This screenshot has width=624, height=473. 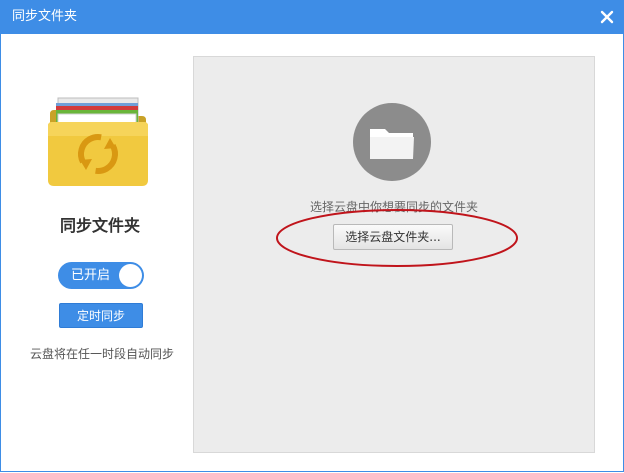 I want to click on scheduled-sync-button: 定时同步, so click(x=101, y=315).